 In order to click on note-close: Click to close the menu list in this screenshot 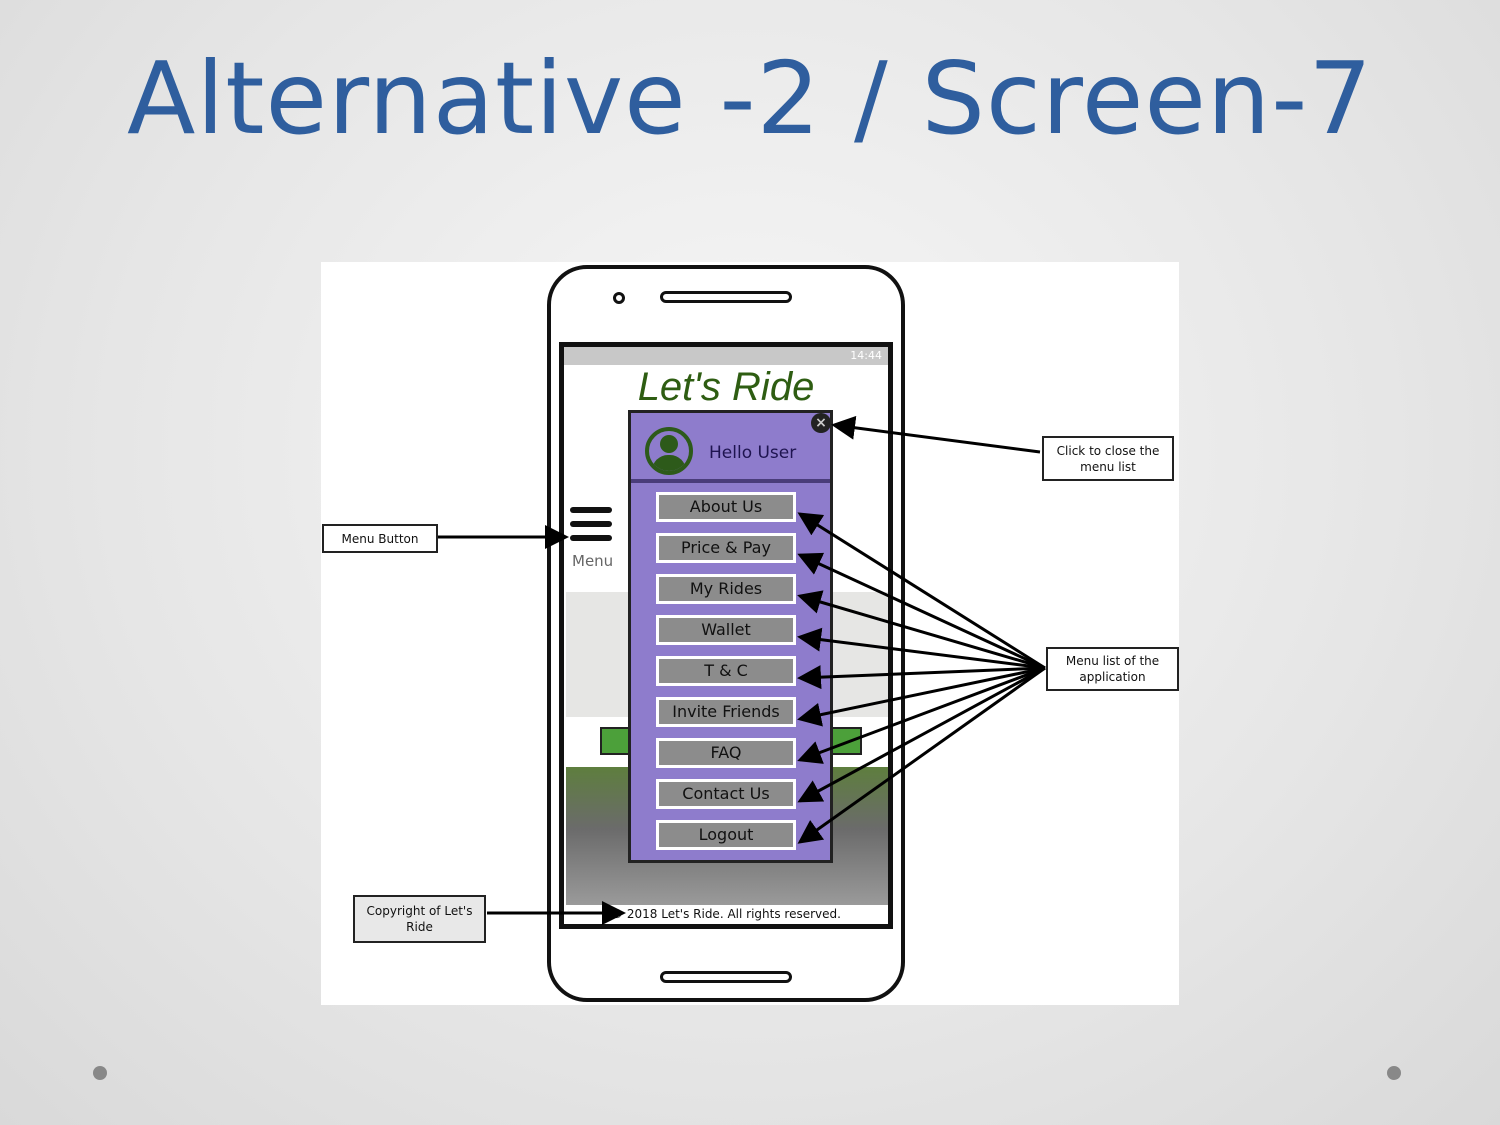, I will do `click(1108, 458)`.